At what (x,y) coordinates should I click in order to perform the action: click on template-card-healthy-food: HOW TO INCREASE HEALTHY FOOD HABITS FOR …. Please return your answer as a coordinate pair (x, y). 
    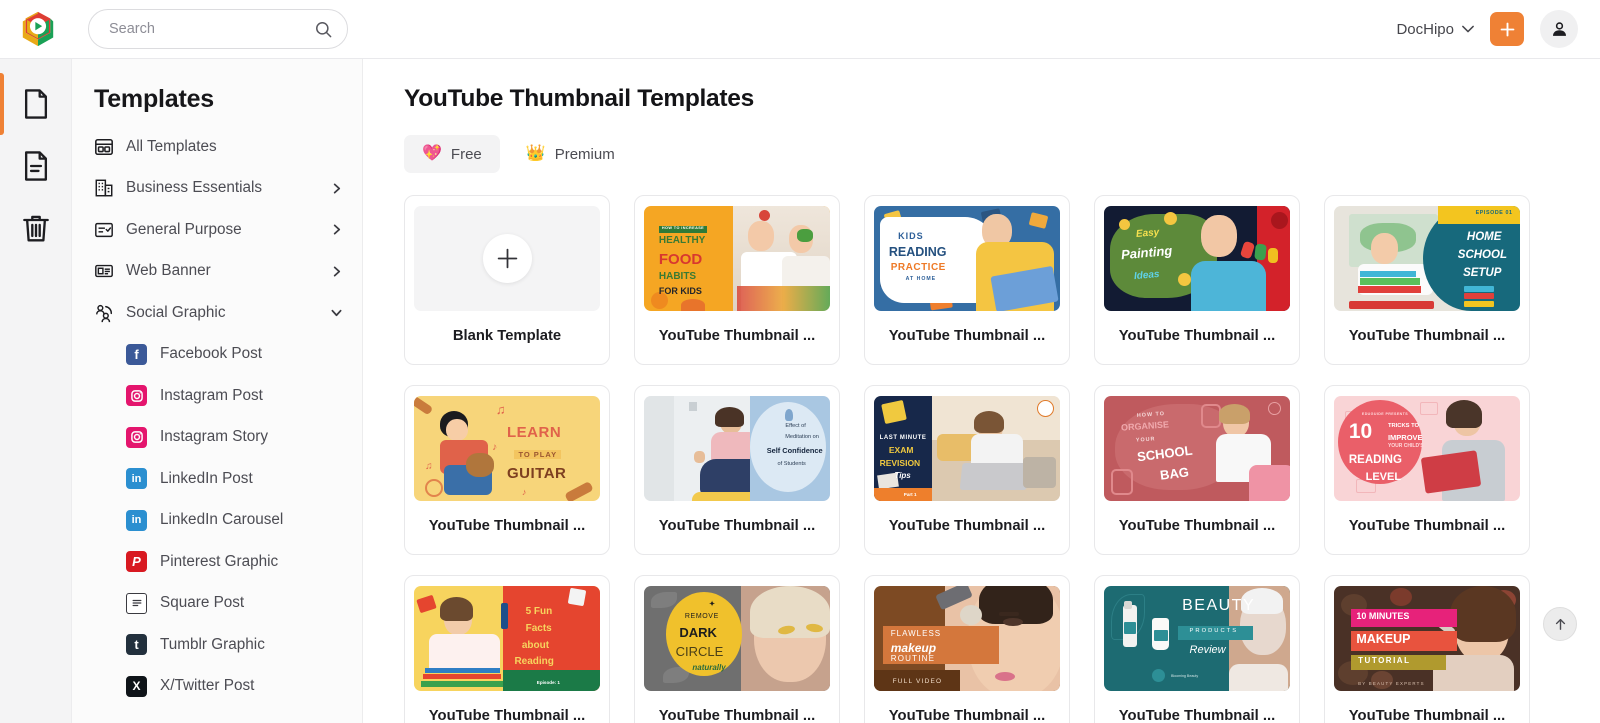
    Looking at the image, I should click on (737, 280).